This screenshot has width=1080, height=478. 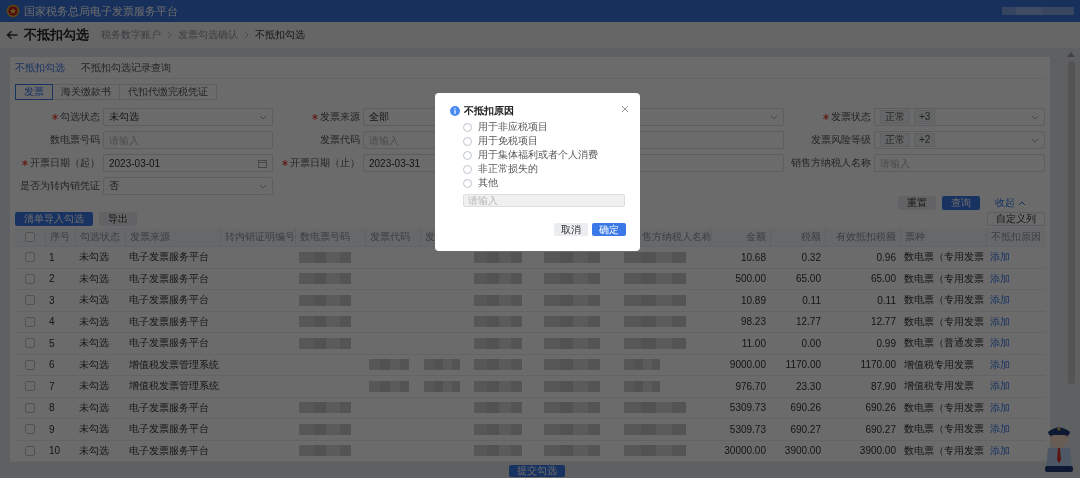 What do you see at coordinates (489, 111) in the screenshot?
I see `dialog-title: 不抵扣原因` at bounding box center [489, 111].